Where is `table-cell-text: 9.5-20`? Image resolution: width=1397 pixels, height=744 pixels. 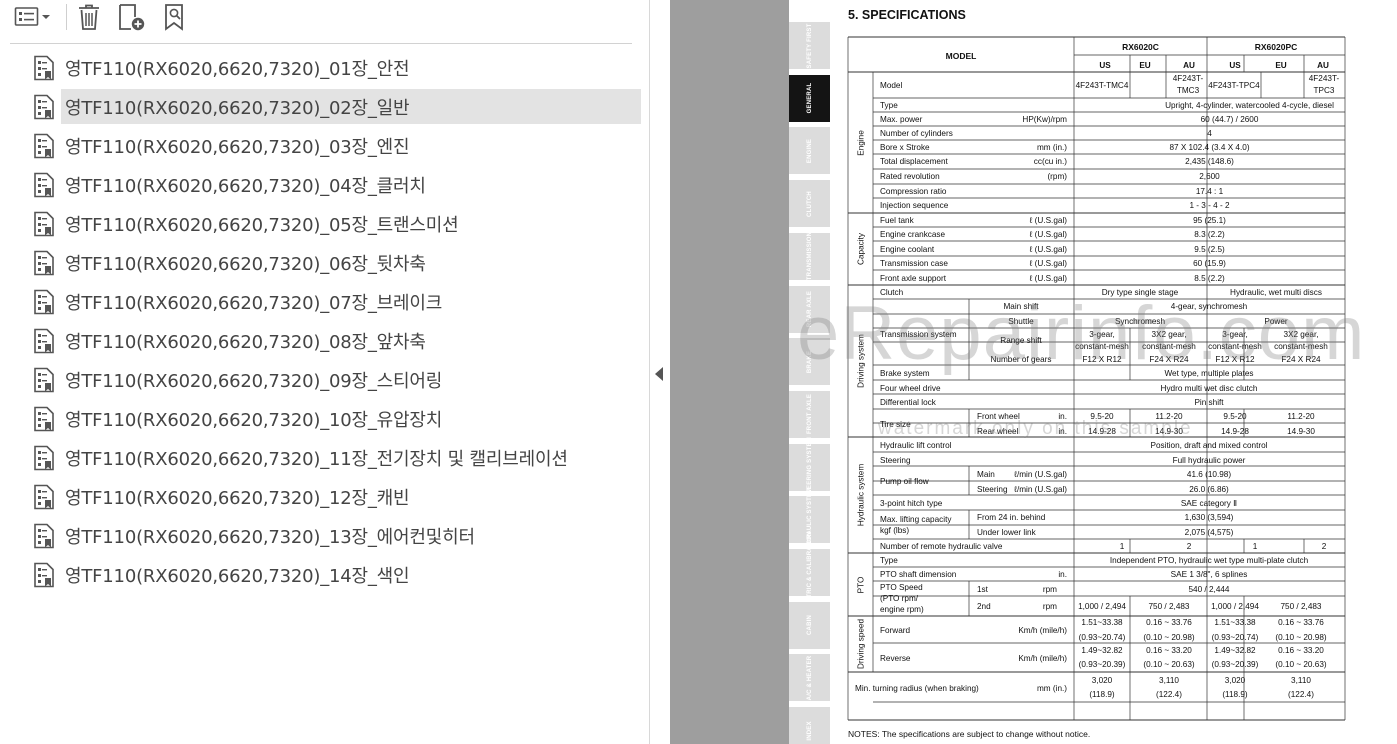
table-cell-text: 9.5-20 is located at coordinates (1235, 416).